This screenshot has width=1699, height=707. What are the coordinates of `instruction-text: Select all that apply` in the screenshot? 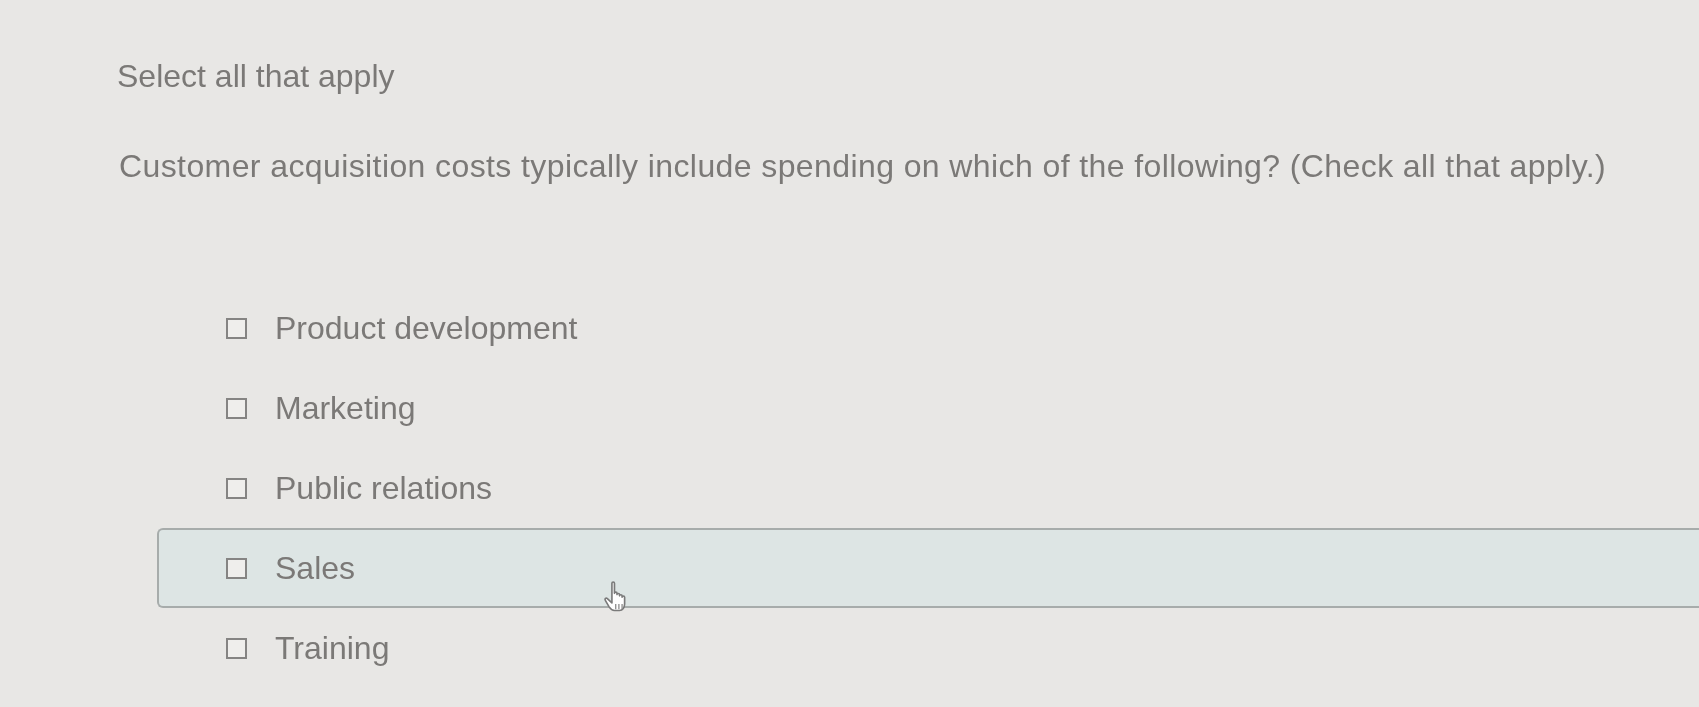 It's located at (256, 76).